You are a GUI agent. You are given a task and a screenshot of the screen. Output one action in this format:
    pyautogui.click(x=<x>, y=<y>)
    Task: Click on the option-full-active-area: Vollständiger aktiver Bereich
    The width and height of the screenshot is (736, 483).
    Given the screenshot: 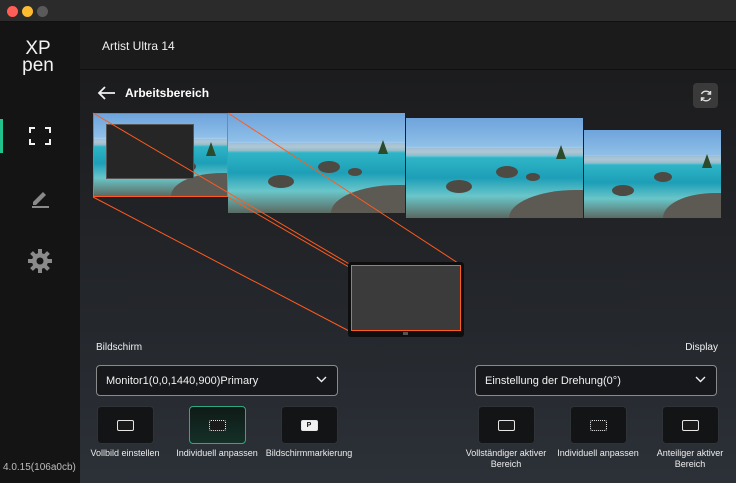 What is the action you would take?
    pyautogui.click(x=506, y=438)
    